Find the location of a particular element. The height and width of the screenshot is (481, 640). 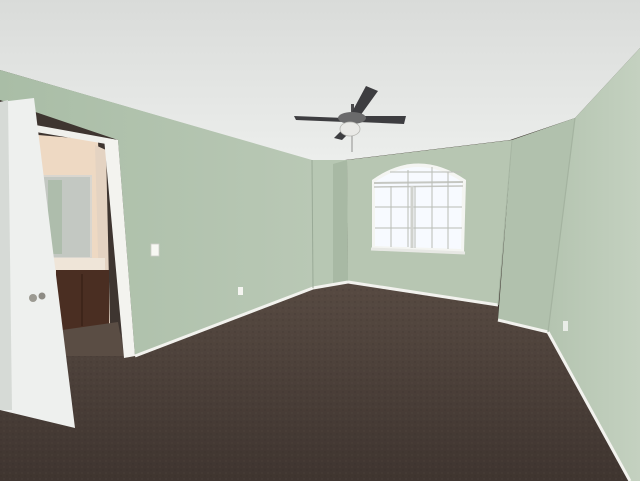

window-divider-lower is located at coordinates (418, 186).